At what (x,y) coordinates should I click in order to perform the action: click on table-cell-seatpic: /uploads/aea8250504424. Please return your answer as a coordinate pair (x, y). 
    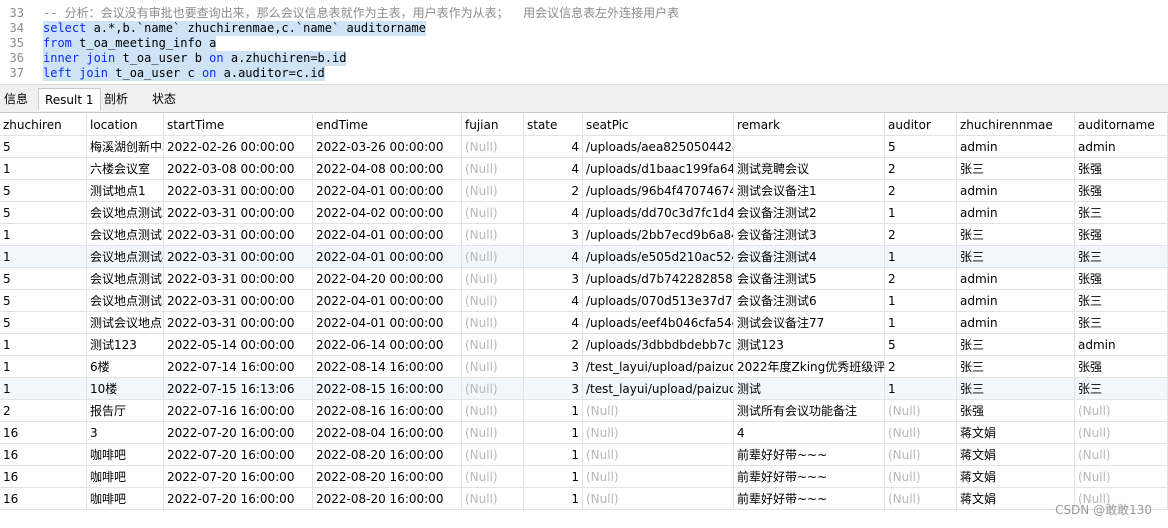
    Looking at the image, I should click on (658, 147).